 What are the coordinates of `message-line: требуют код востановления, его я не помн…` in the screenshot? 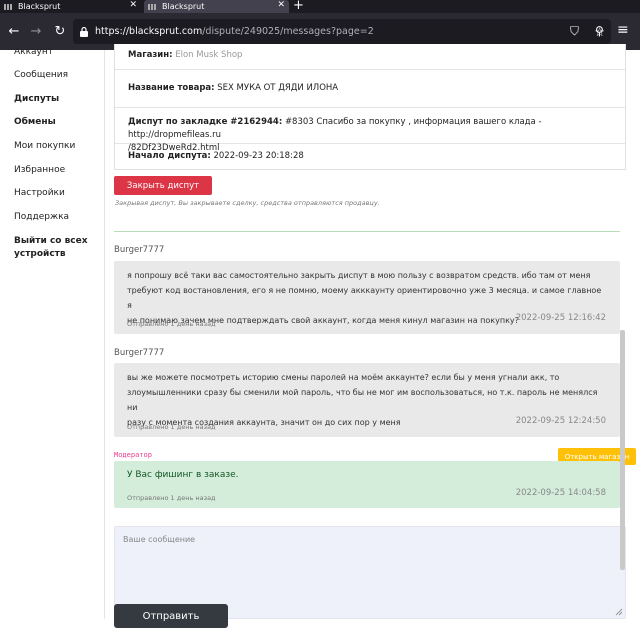 It's located at (364, 298).